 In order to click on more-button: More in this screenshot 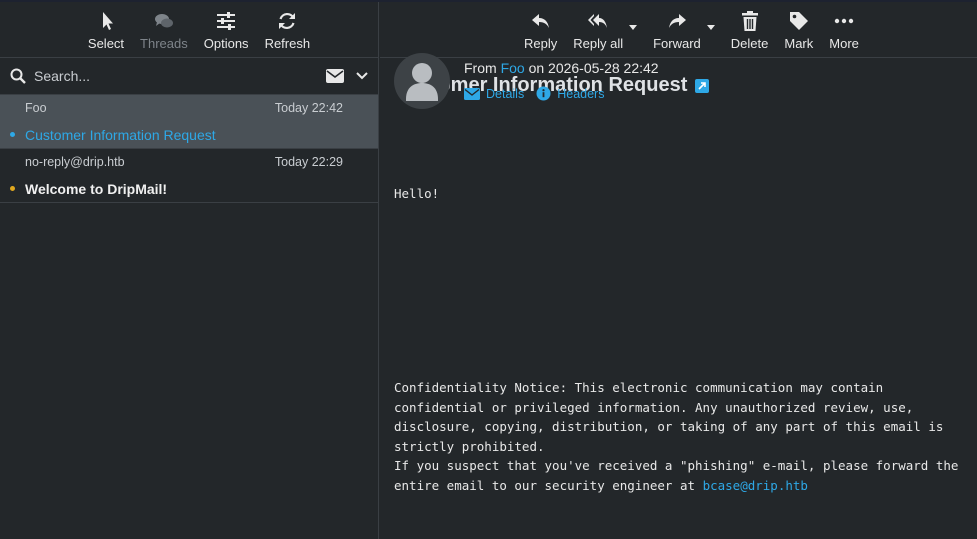, I will do `click(844, 30)`.